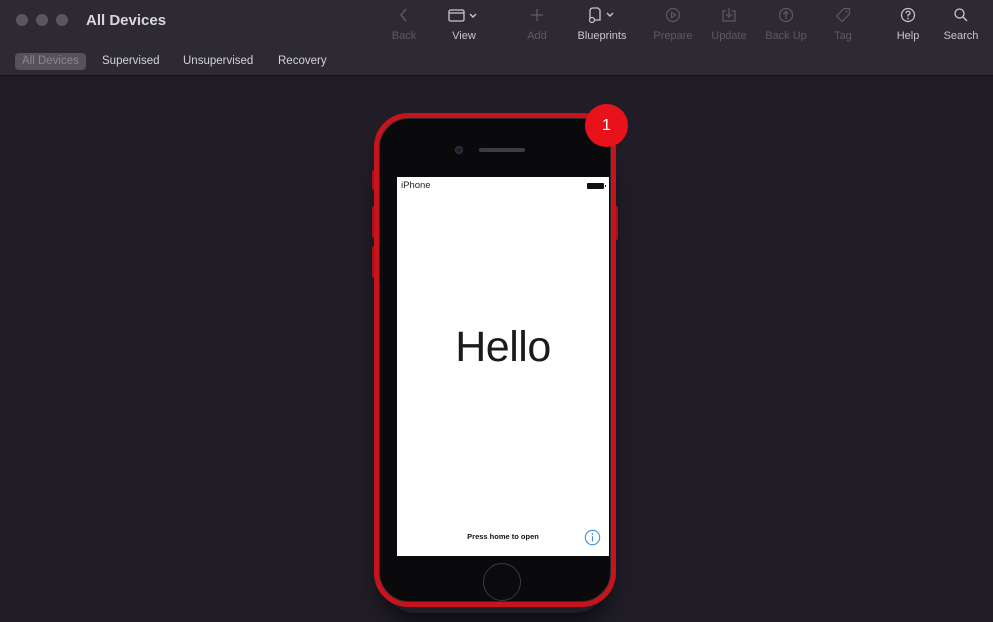 Image resolution: width=993 pixels, height=622 pixels. Describe the element at coordinates (606, 125) in the screenshot. I see `device-count-badge: 1` at that location.